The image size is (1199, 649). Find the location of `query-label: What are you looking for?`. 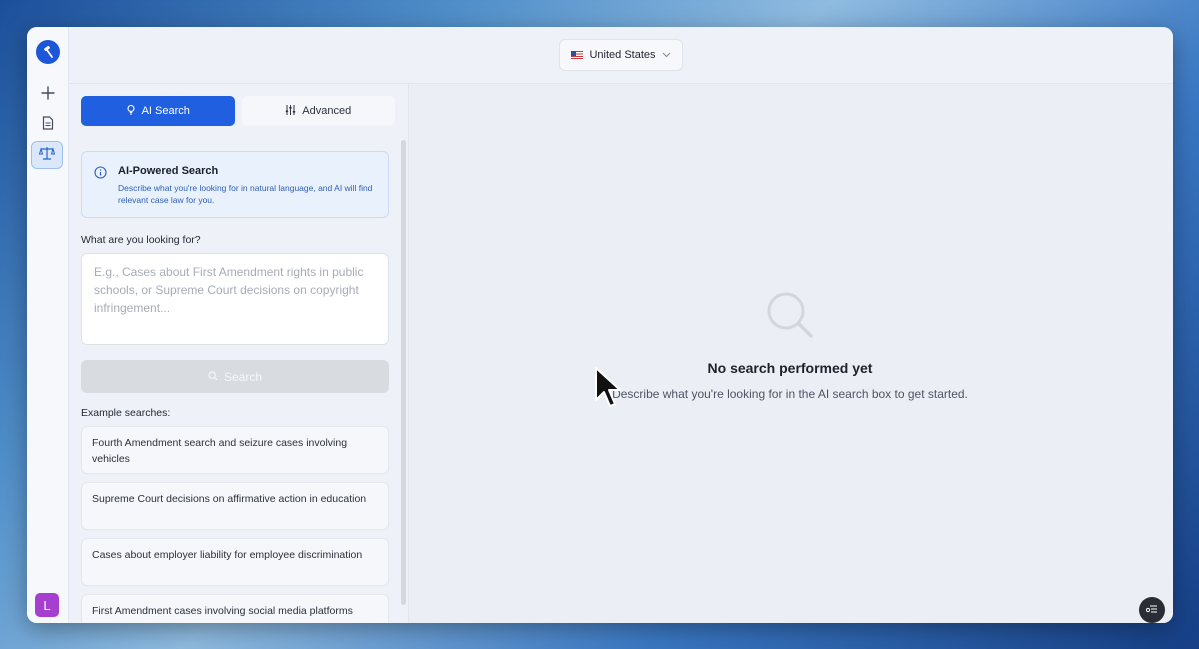

query-label: What are you looking for? is located at coordinates (141, 240).